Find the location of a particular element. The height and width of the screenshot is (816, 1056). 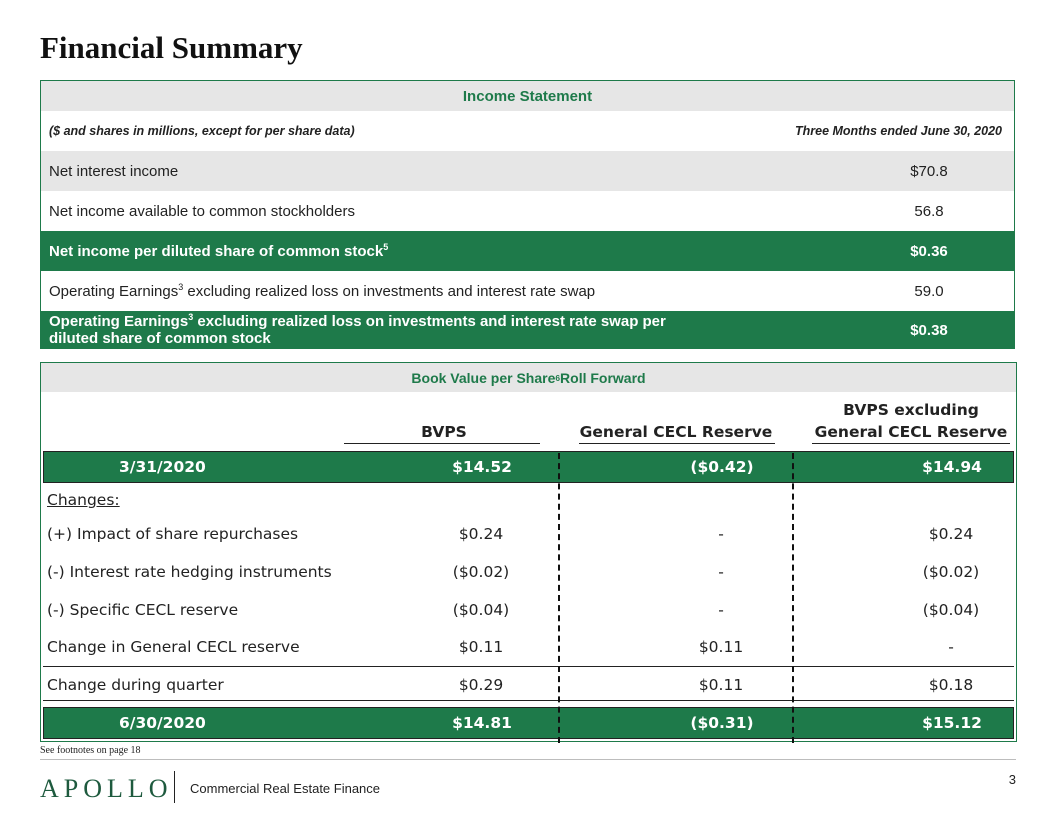

row-value-excl: $0.24 is located at coordinates (951, 534).